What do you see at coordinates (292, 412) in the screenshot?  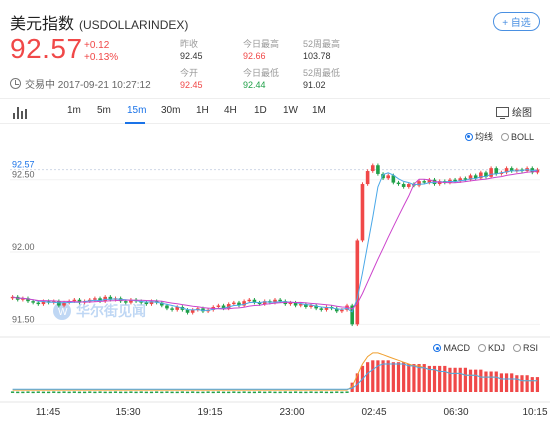 I see `x-axis-labels: 11:45 15:30 19:15 23:00 02:45 06:30 10:15` at bounding box center [292, 412].